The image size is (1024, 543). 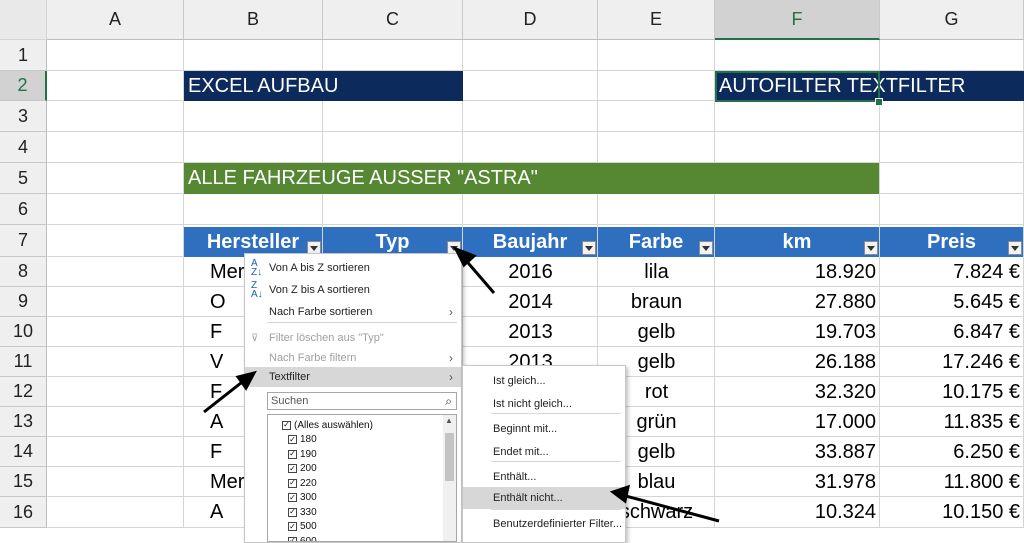 What do you see at coordinates (23, 272) in the screenshot?
I see `row-header-8: 8` at bounding box center [23, 272].